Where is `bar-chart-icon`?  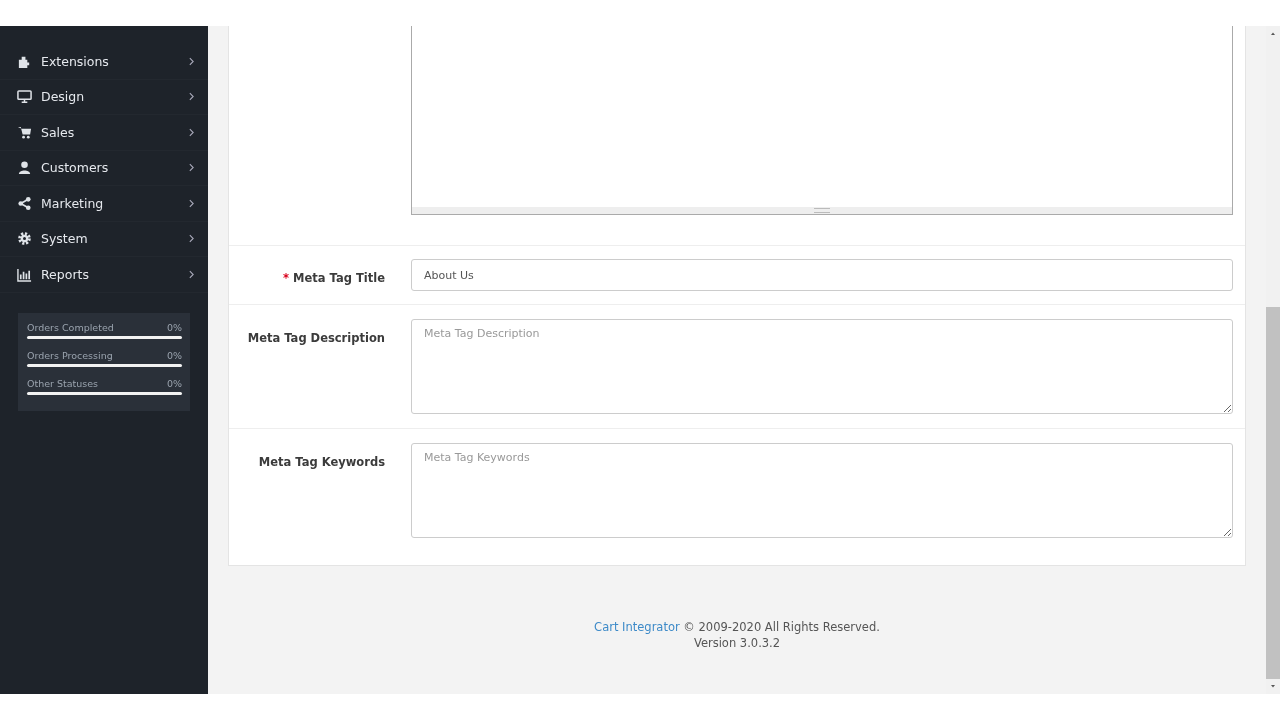
bar-chart-icon is located at coordinates (24, 274).